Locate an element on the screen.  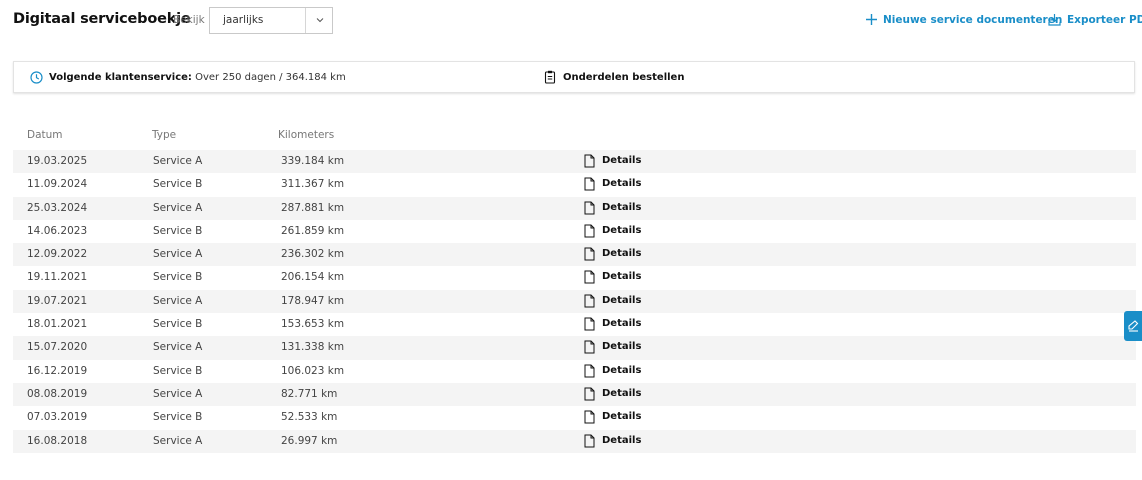
export-pdf-button: Exporteer PDF is located at coordinates (1095, 21).